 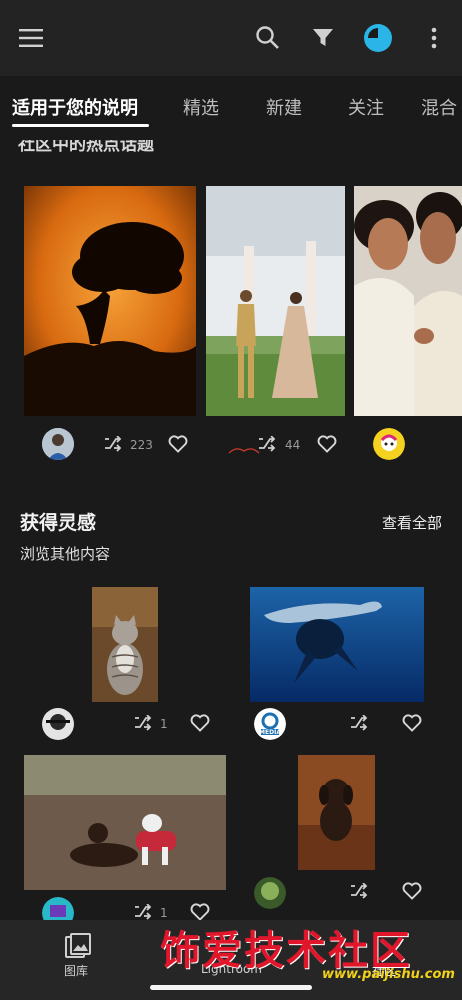 I want to click on dogs-on-ground-photo, so click(x=125, y=822).